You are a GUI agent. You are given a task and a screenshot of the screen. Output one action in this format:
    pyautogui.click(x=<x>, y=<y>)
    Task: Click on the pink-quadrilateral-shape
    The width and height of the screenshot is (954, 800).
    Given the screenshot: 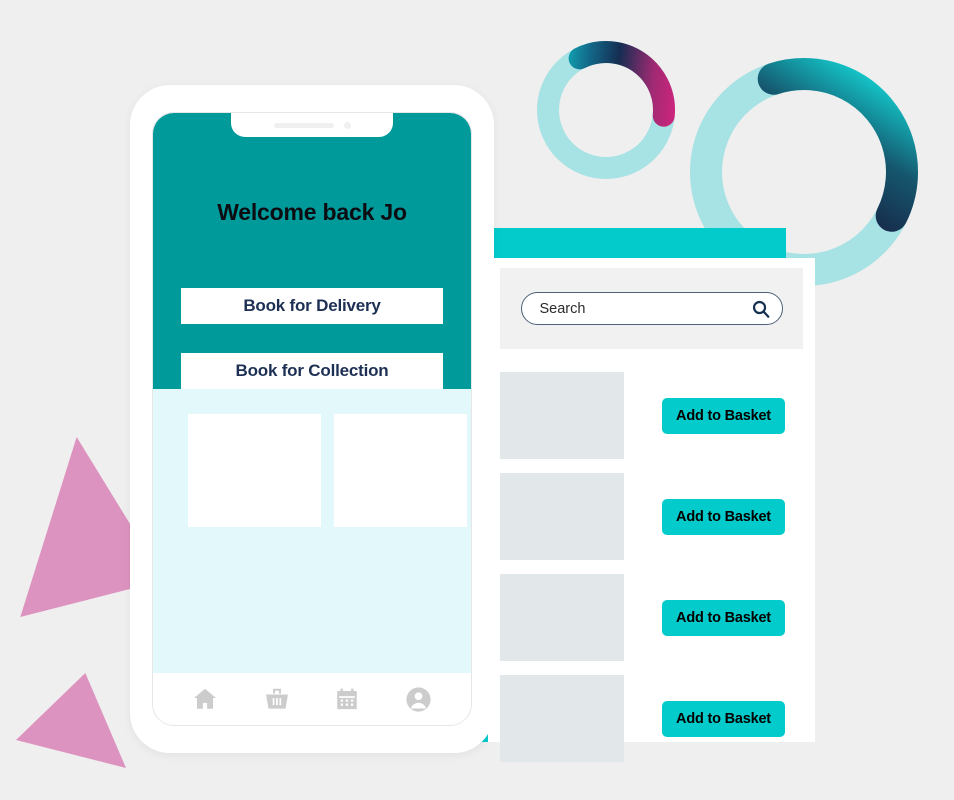 What is the action you would take?
    pyautogui.click(x=76, y=527)
    